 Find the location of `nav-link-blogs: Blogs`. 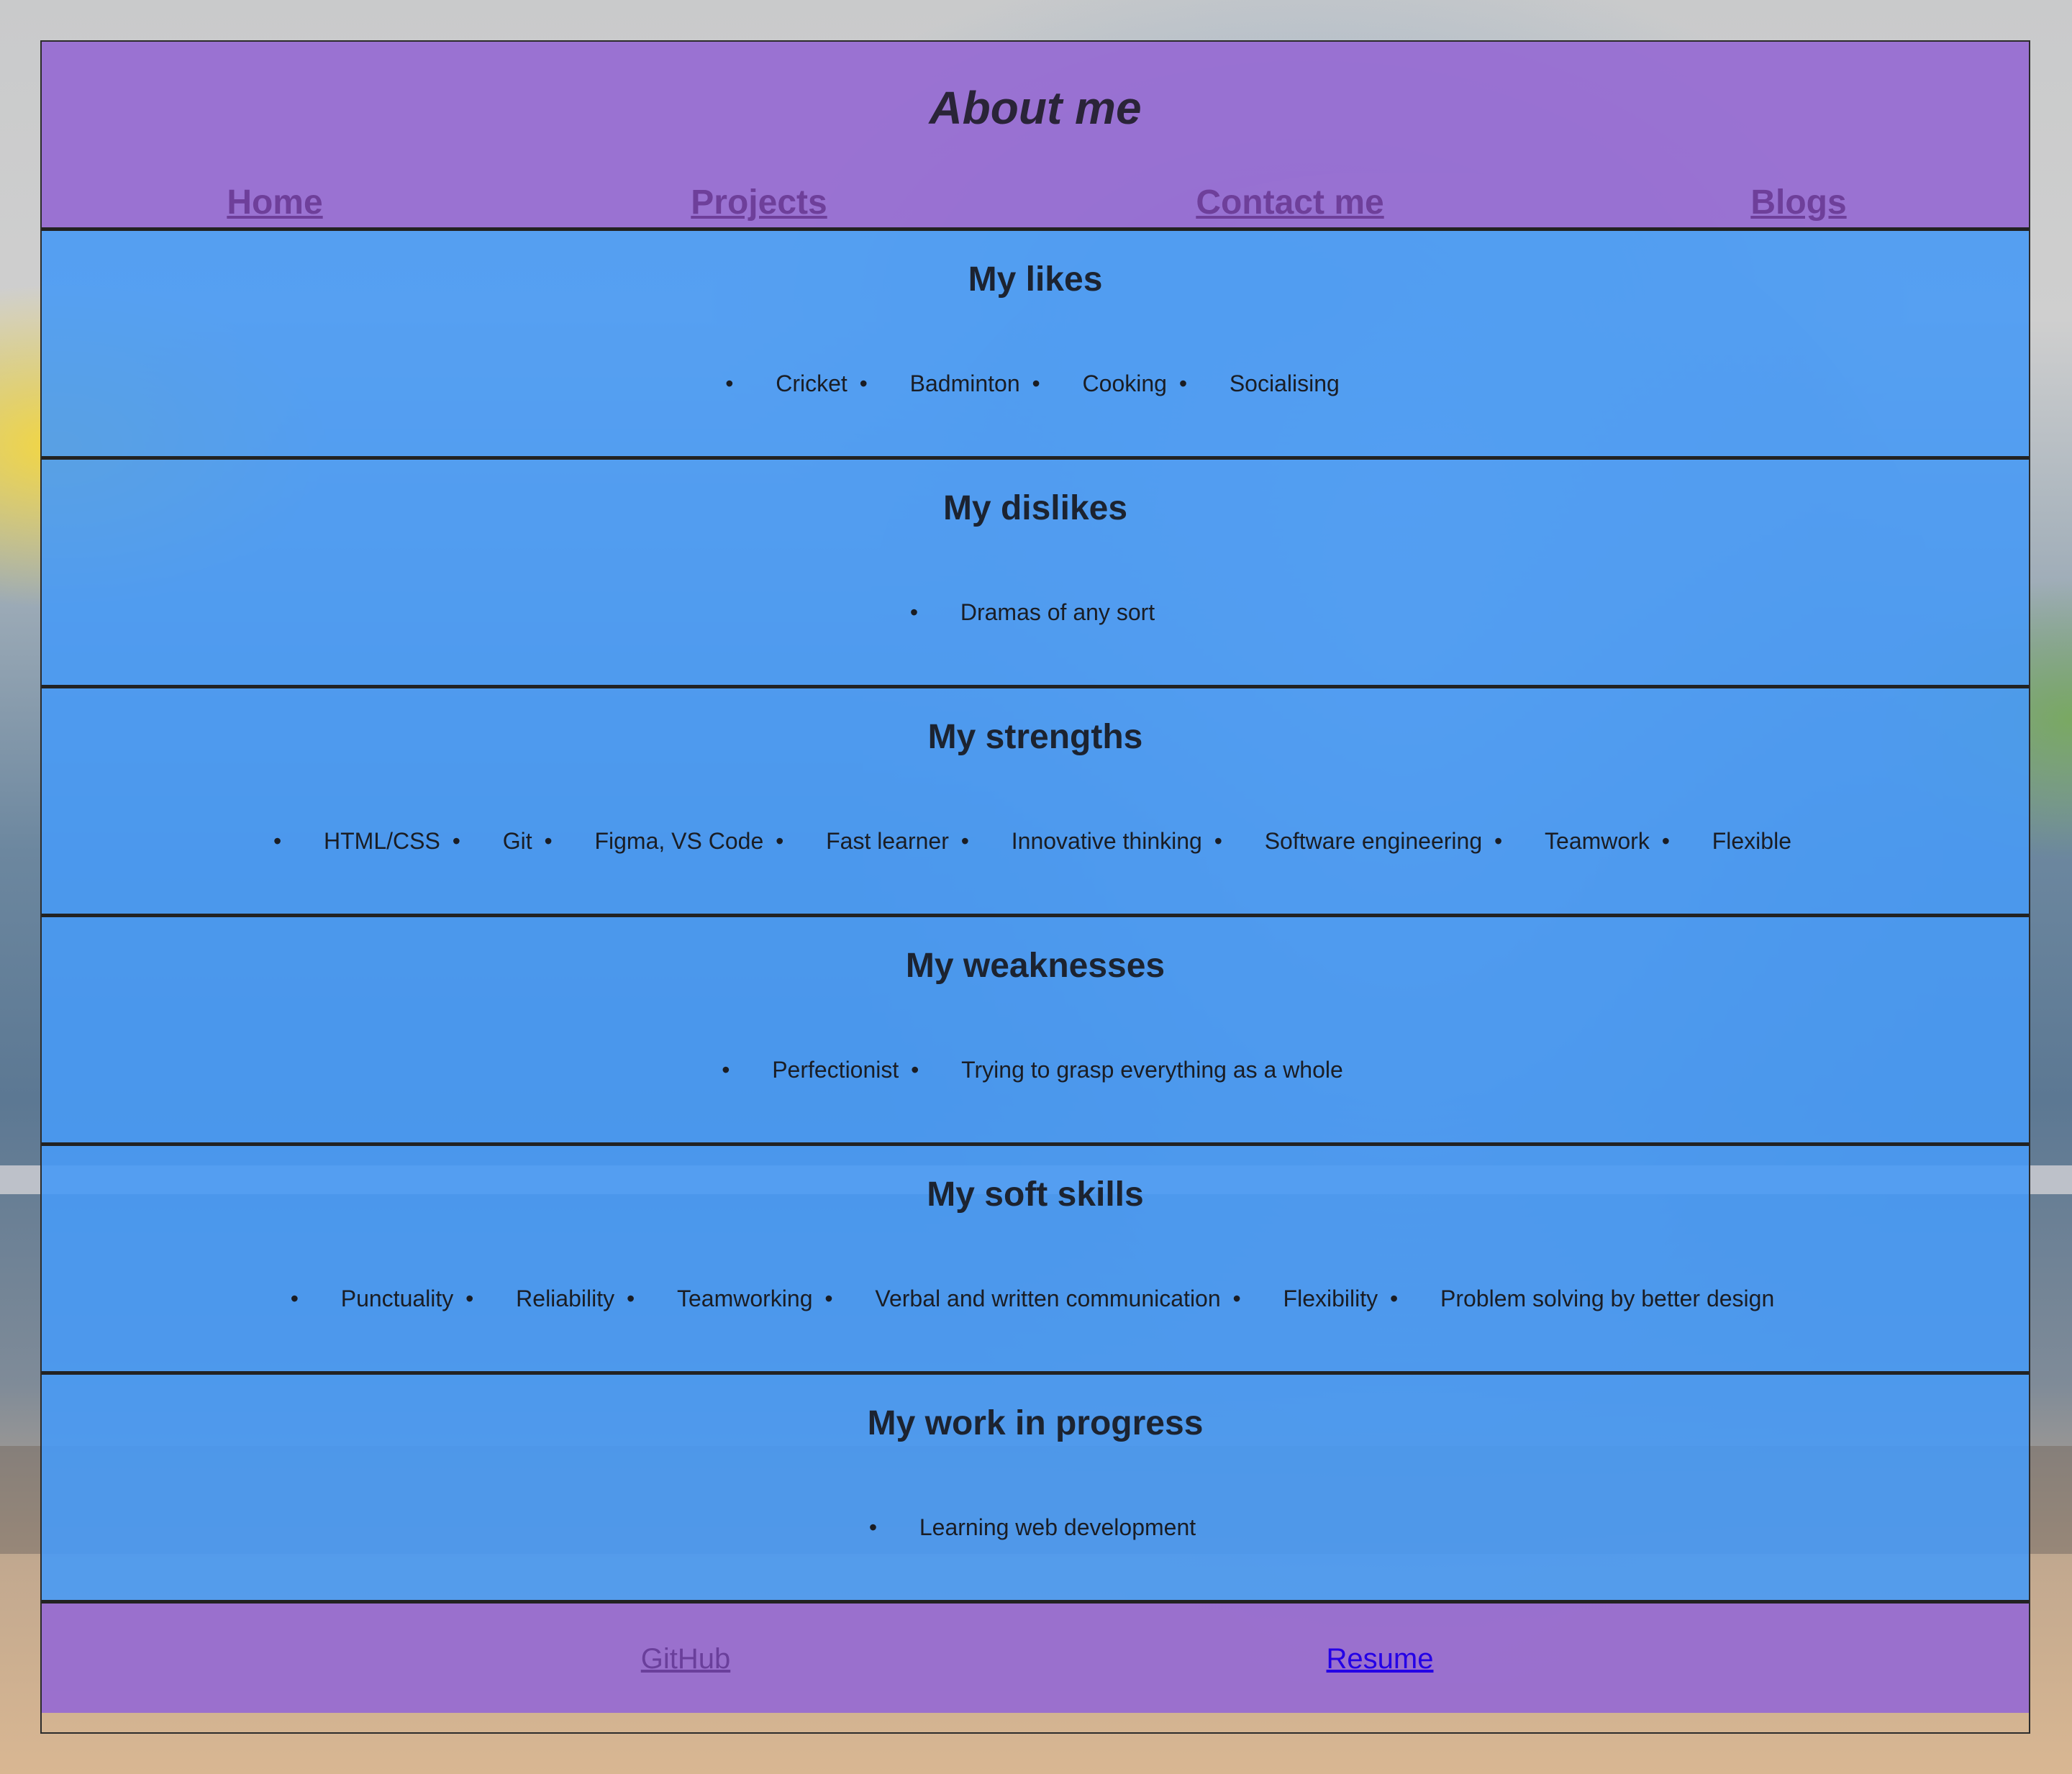

nav-link-blogs: Blogs is located at coordinates (1798, 203).